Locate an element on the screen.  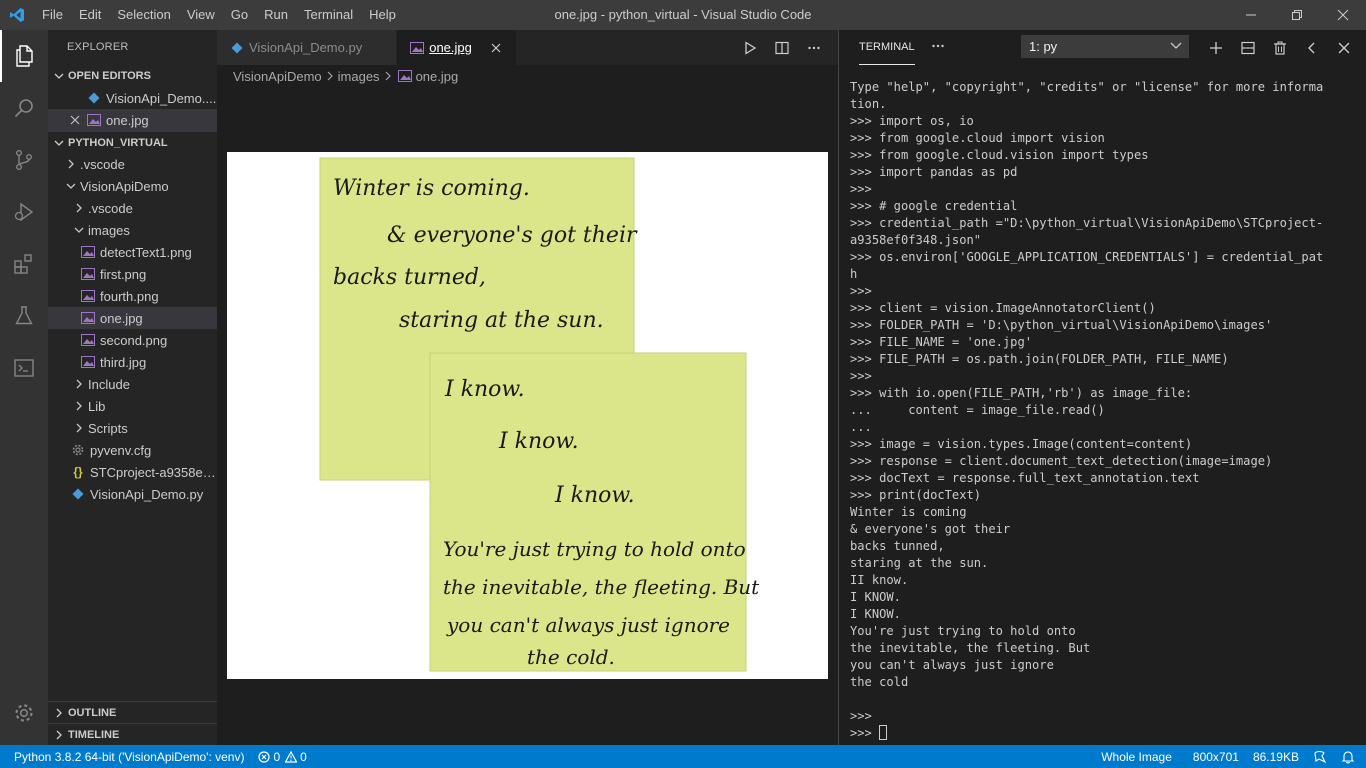
new-terminal-button is located at coordinates (1216, 48).